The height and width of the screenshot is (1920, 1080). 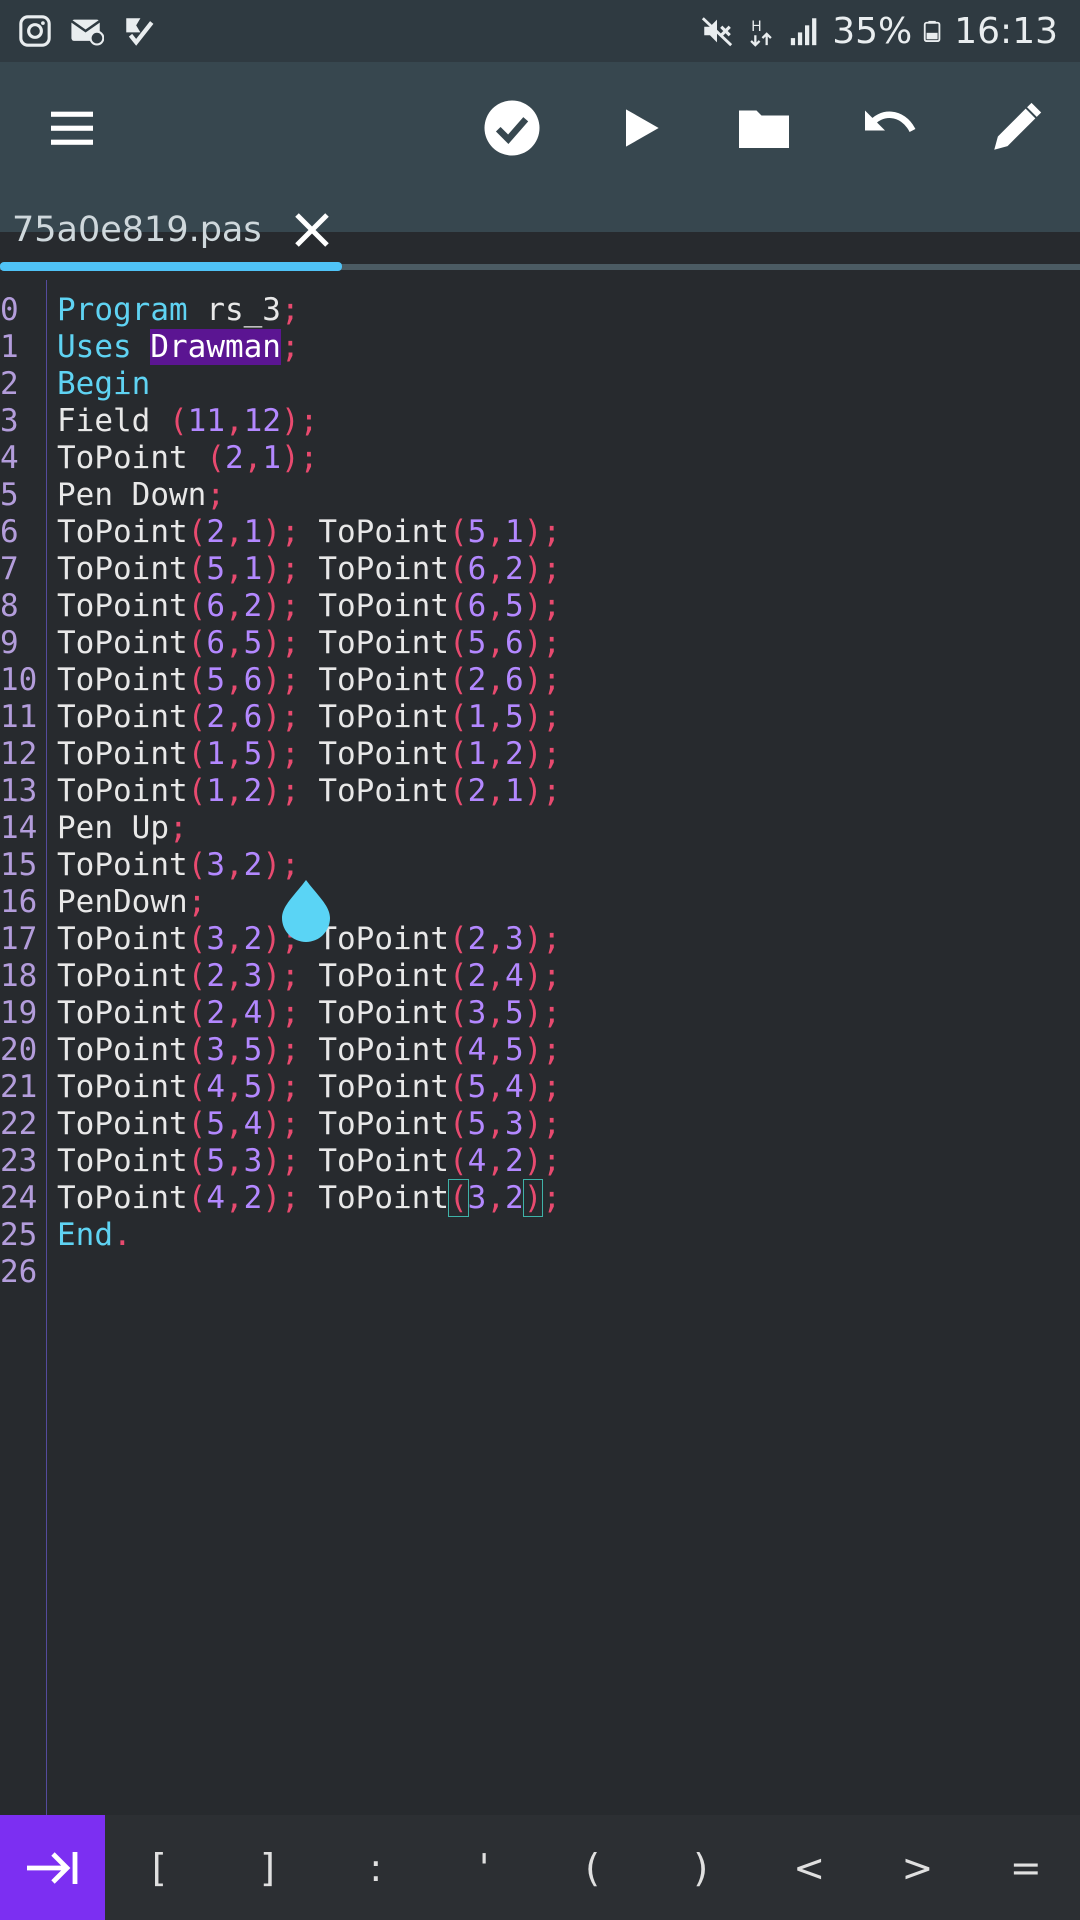 What do you see at coordinates (19, 1198) in the screenshot?
I see `line-number: 24` at bounding box center [19, 1198].